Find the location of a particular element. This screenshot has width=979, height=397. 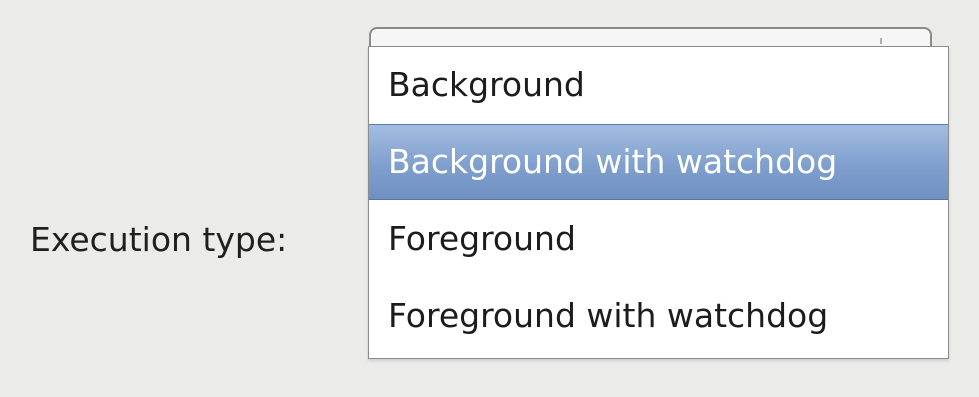

option-background: Background is located at coordinates (658, 85).